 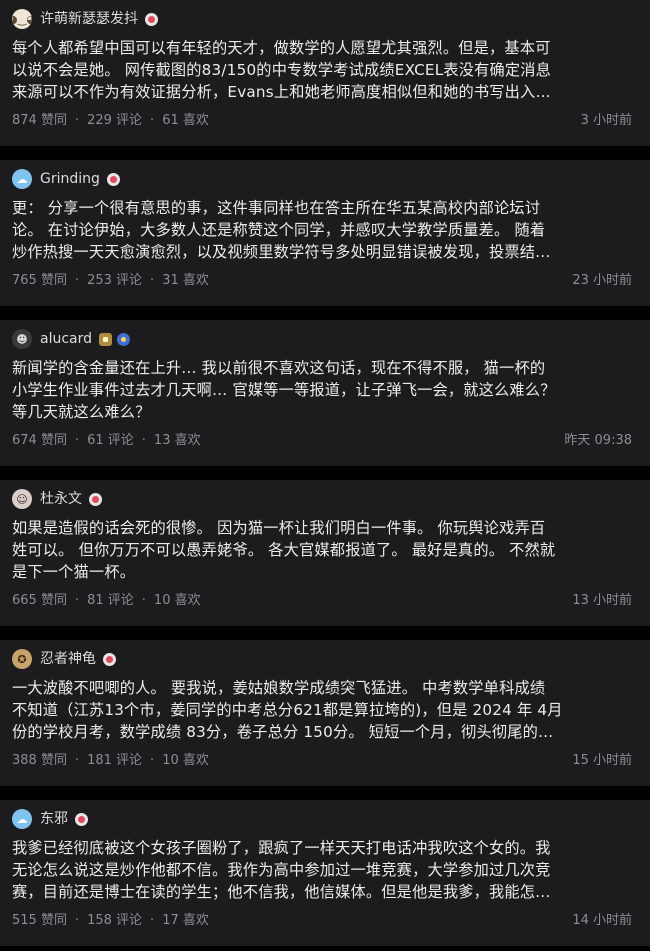 What do you see at coordinates (22, 659) in the screenshot?
I see `avatar: ✪` at bounding box center [22, 659].